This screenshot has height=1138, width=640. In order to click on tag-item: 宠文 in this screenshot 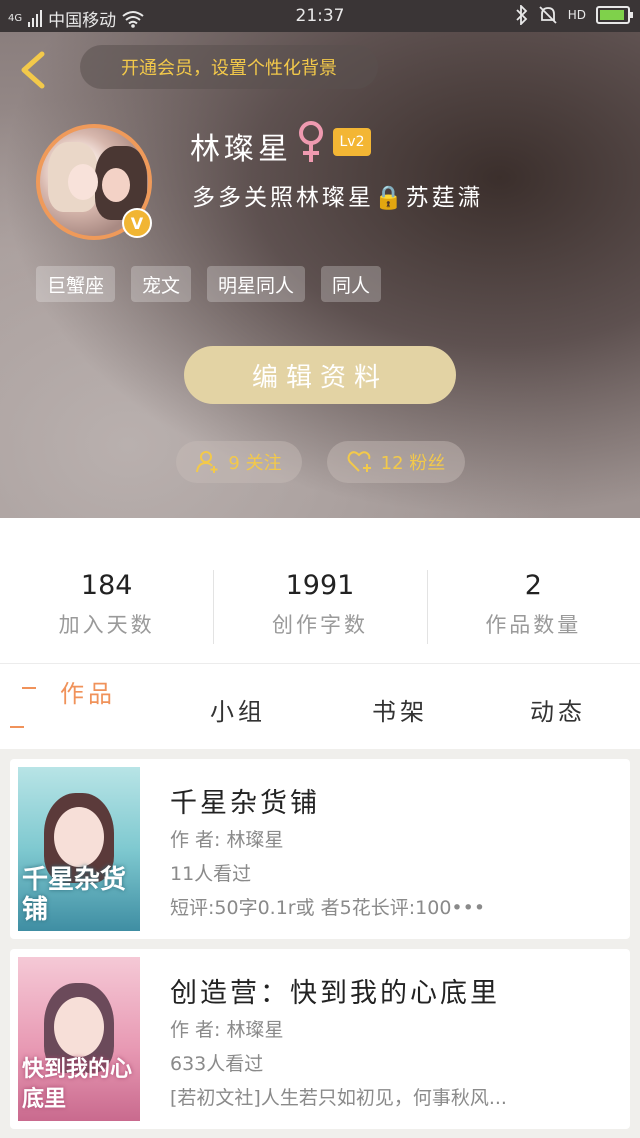, I will do `click(161, 284)`.